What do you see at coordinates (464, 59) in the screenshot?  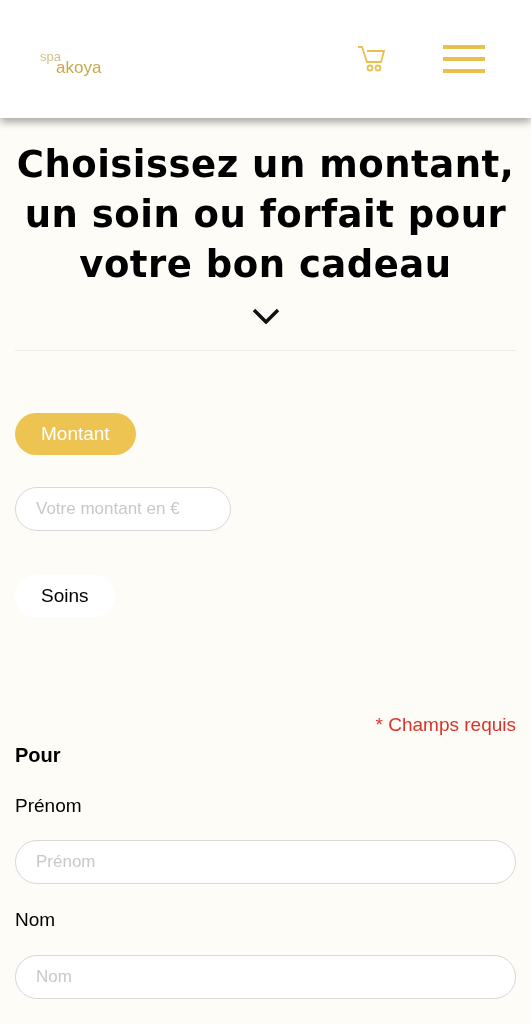 I see `menu-icon` at bounding box center [464, 59].